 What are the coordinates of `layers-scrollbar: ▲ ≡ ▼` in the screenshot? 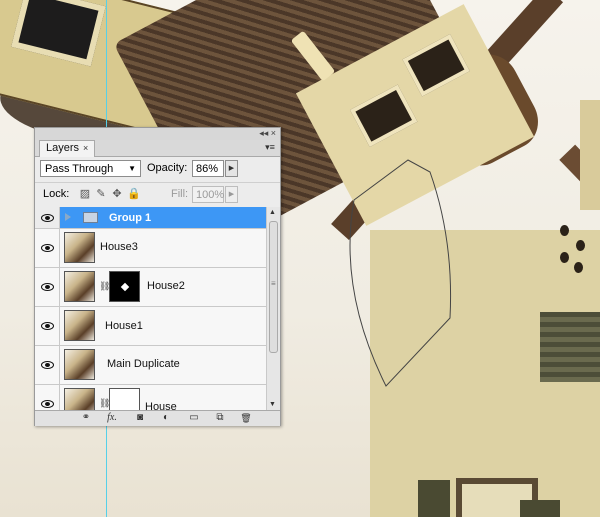 It's located at (273, 308).